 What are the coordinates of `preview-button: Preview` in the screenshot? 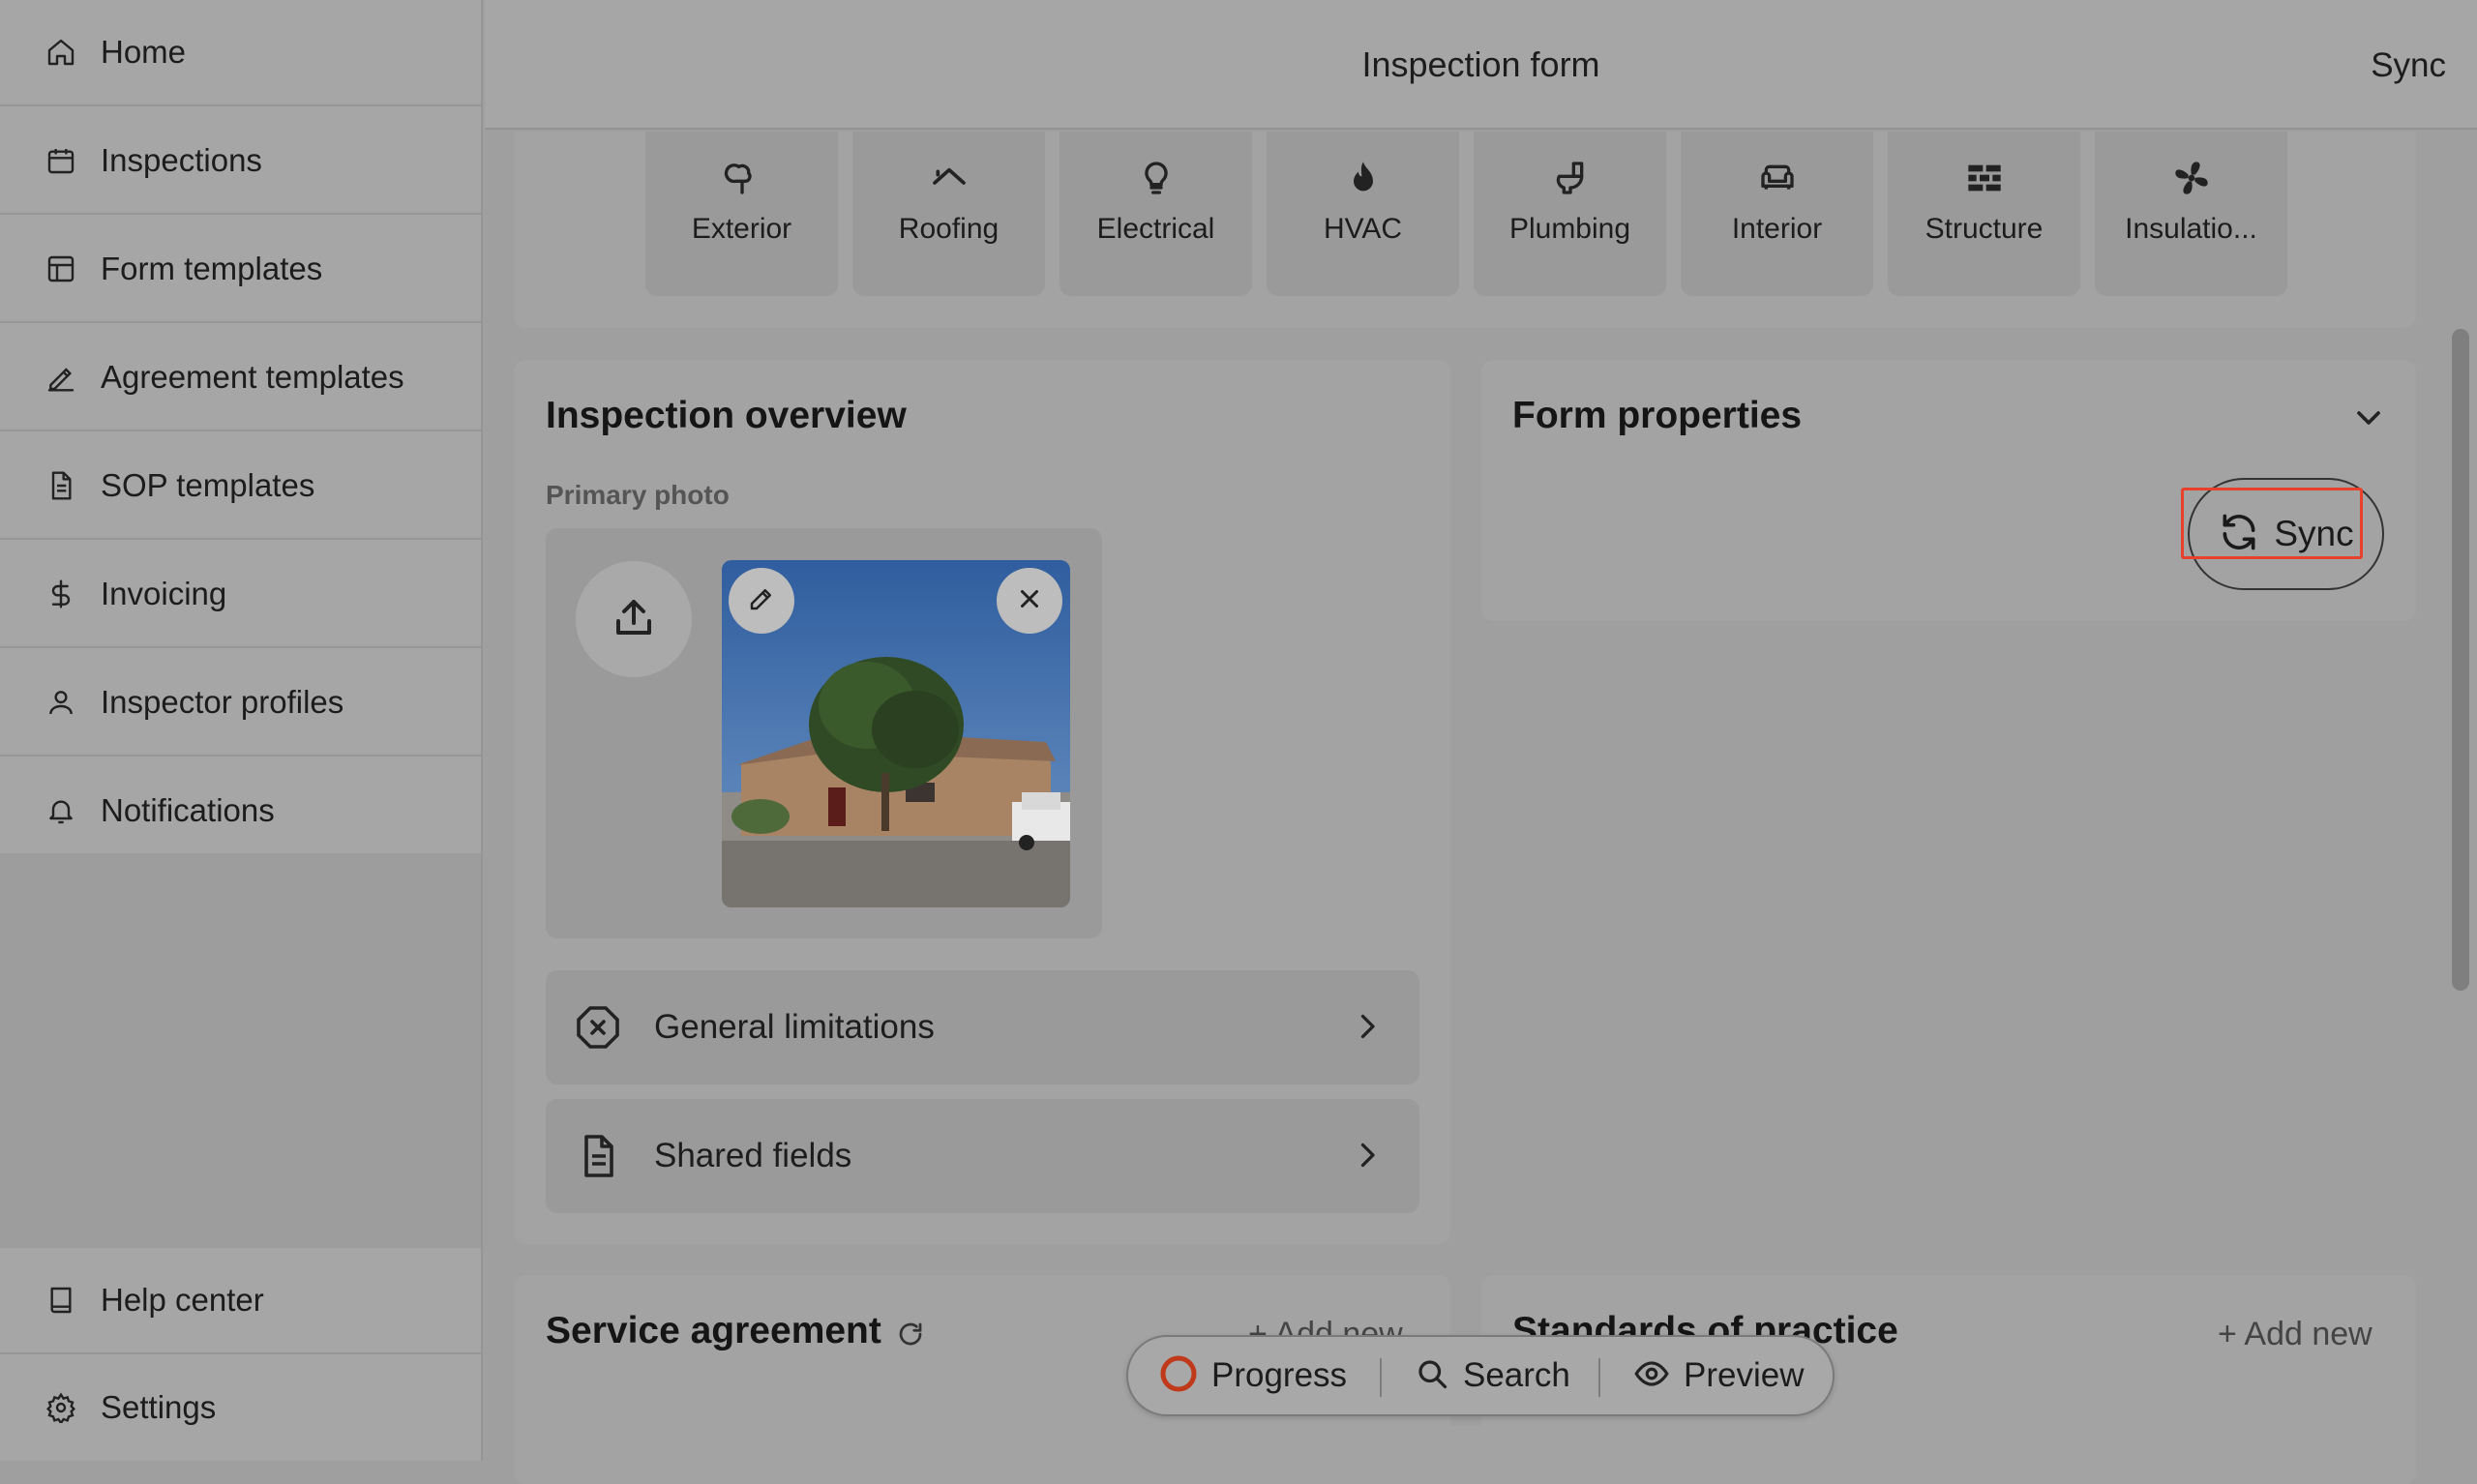 It's located at (1718, 1375).